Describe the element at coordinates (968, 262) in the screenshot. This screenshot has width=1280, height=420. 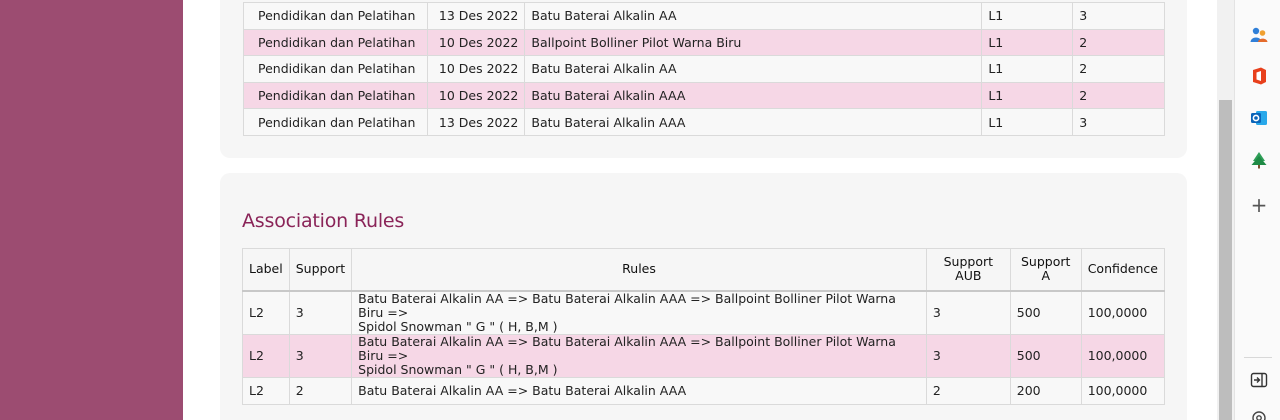
I see `header-support-aub-line1: Support` at that location.